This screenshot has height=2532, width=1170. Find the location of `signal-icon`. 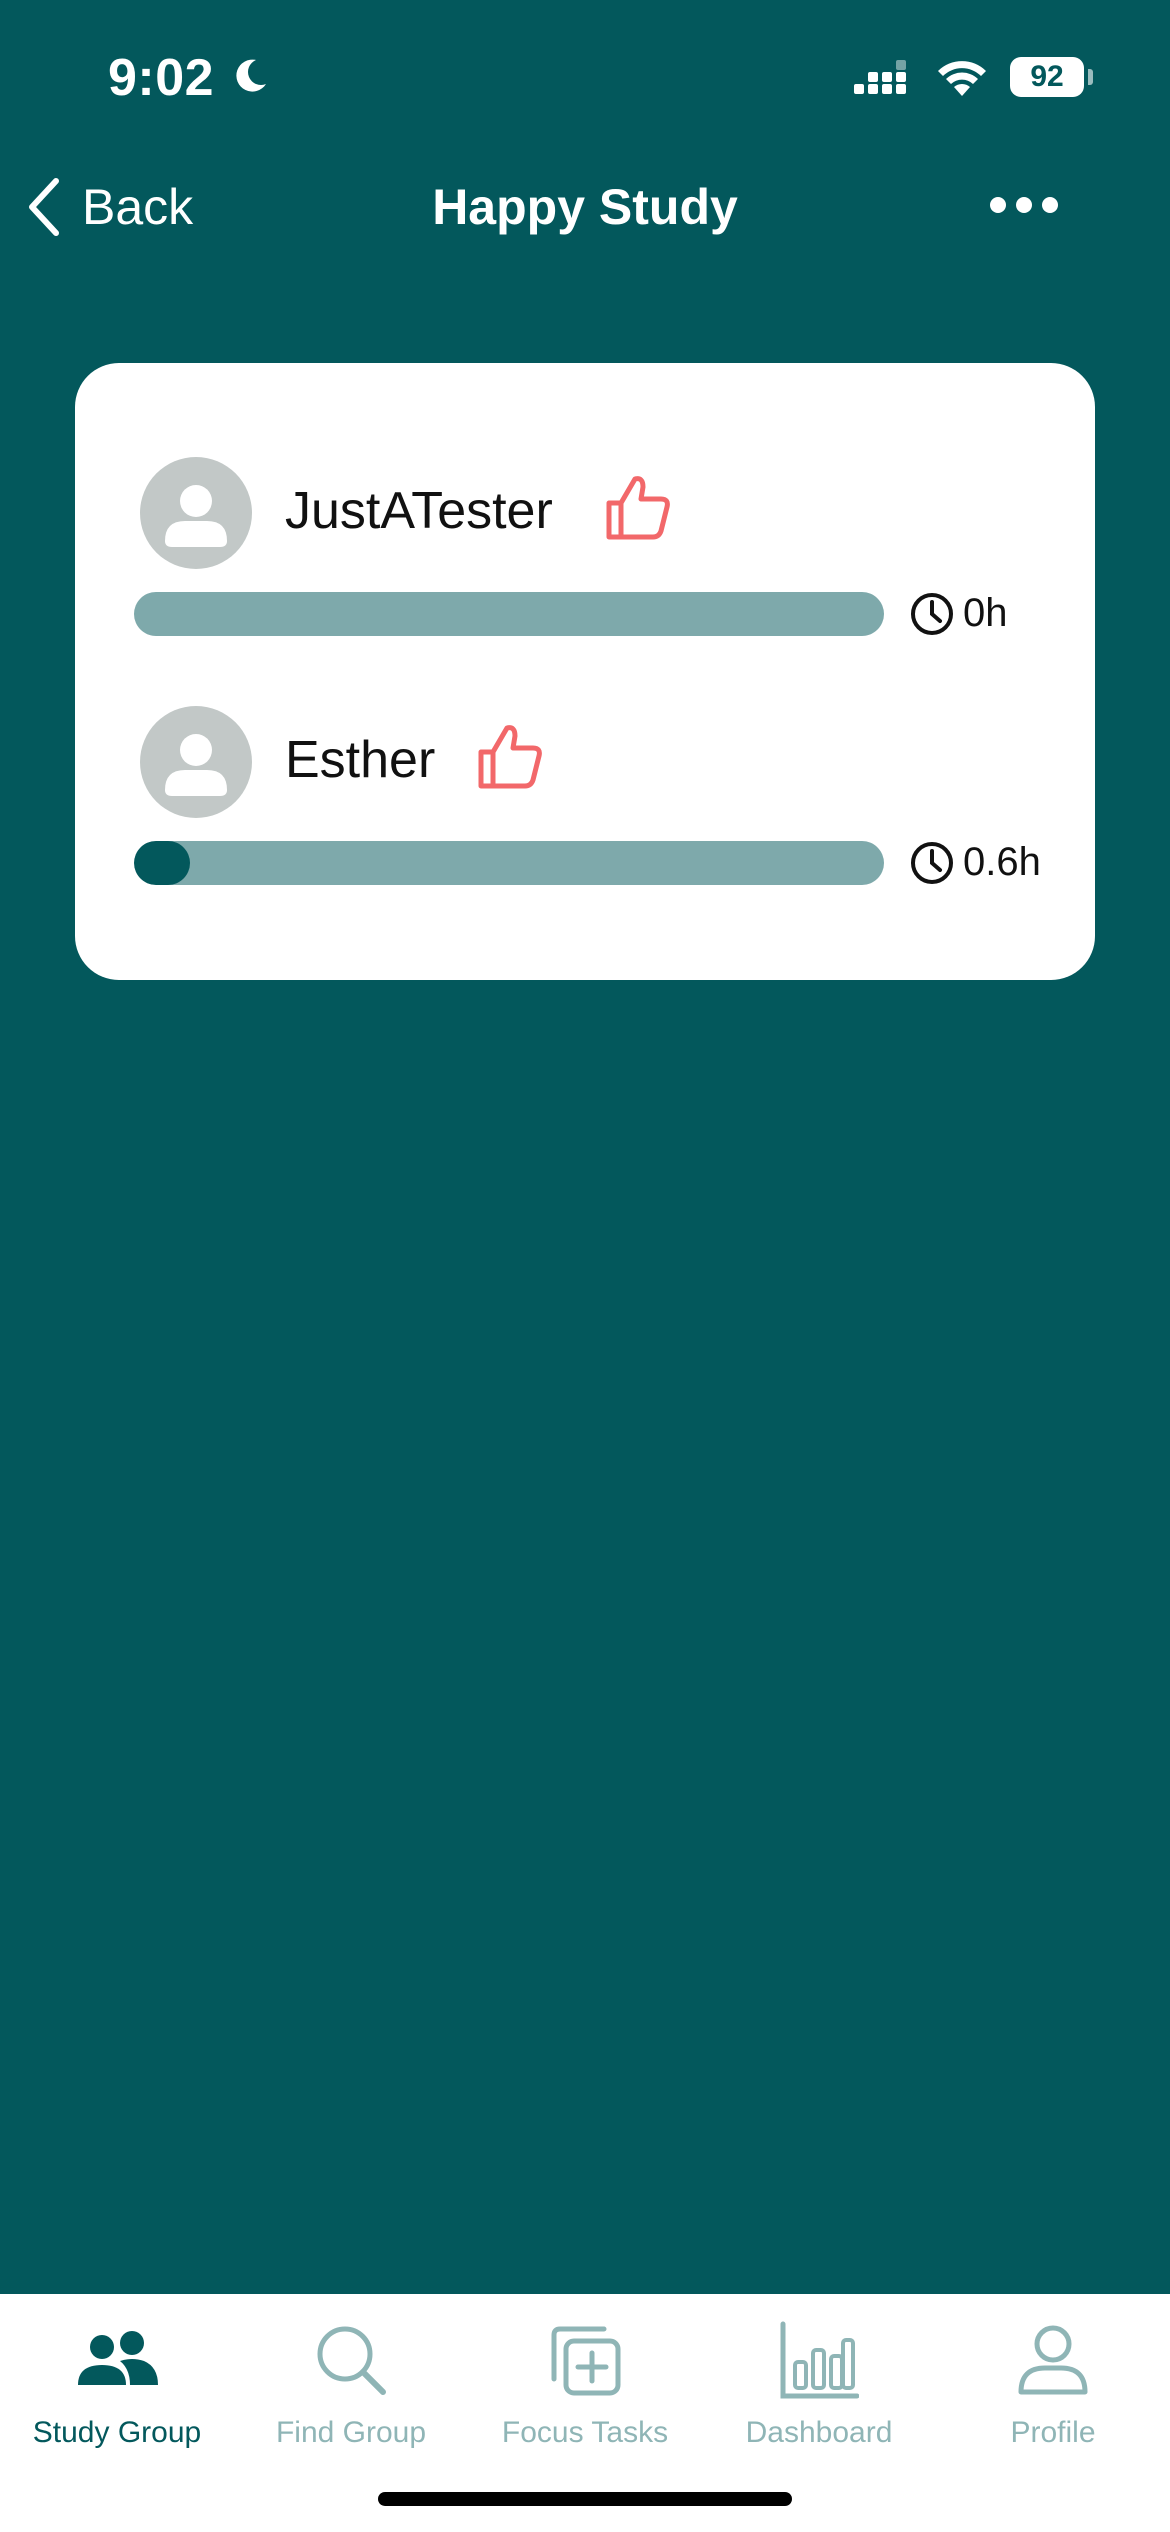

signal-icon is located at coordinates (880, 77).